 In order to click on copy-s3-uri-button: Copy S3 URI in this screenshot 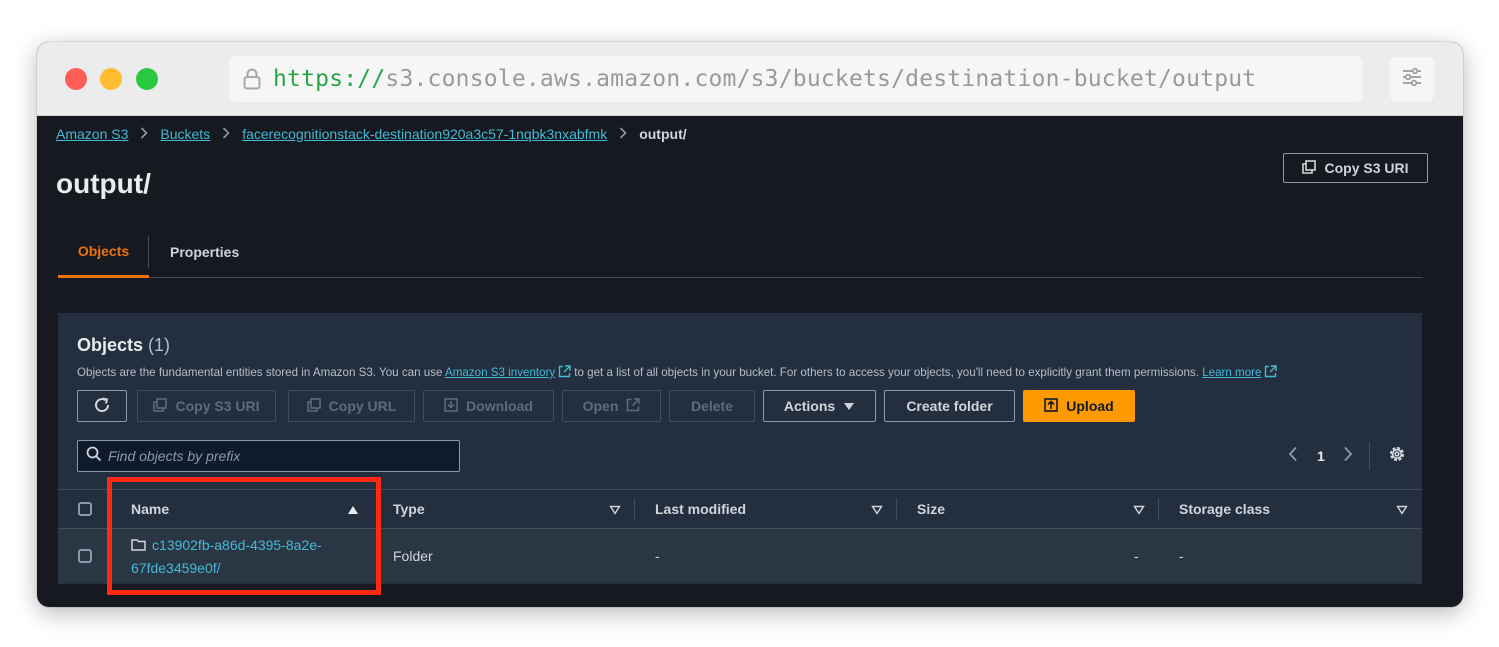, I will do `click(206, 406)`.